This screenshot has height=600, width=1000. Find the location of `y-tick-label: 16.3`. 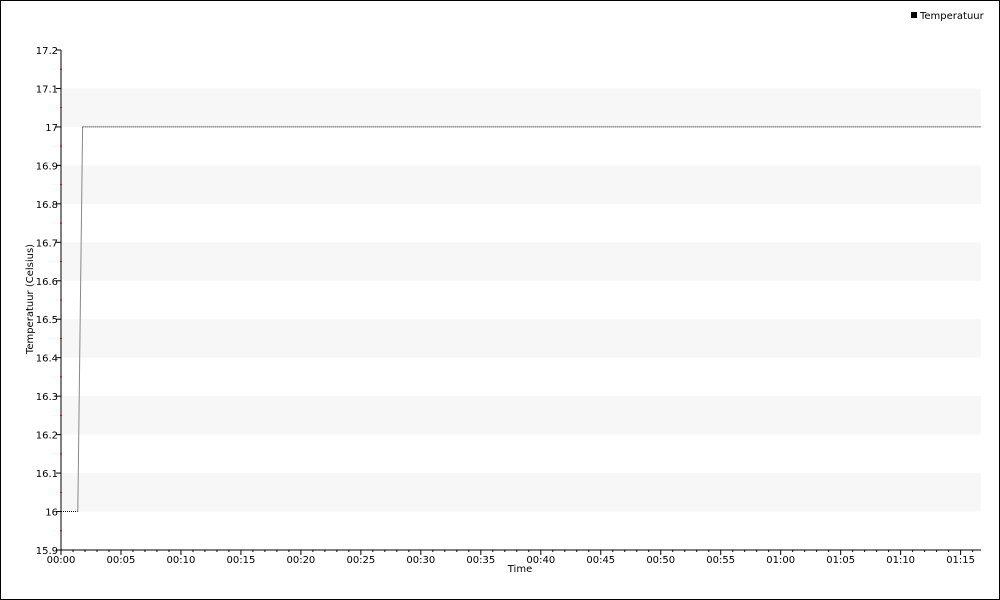

y-tick-label: 16.3 is located at coordinates (47, 397).